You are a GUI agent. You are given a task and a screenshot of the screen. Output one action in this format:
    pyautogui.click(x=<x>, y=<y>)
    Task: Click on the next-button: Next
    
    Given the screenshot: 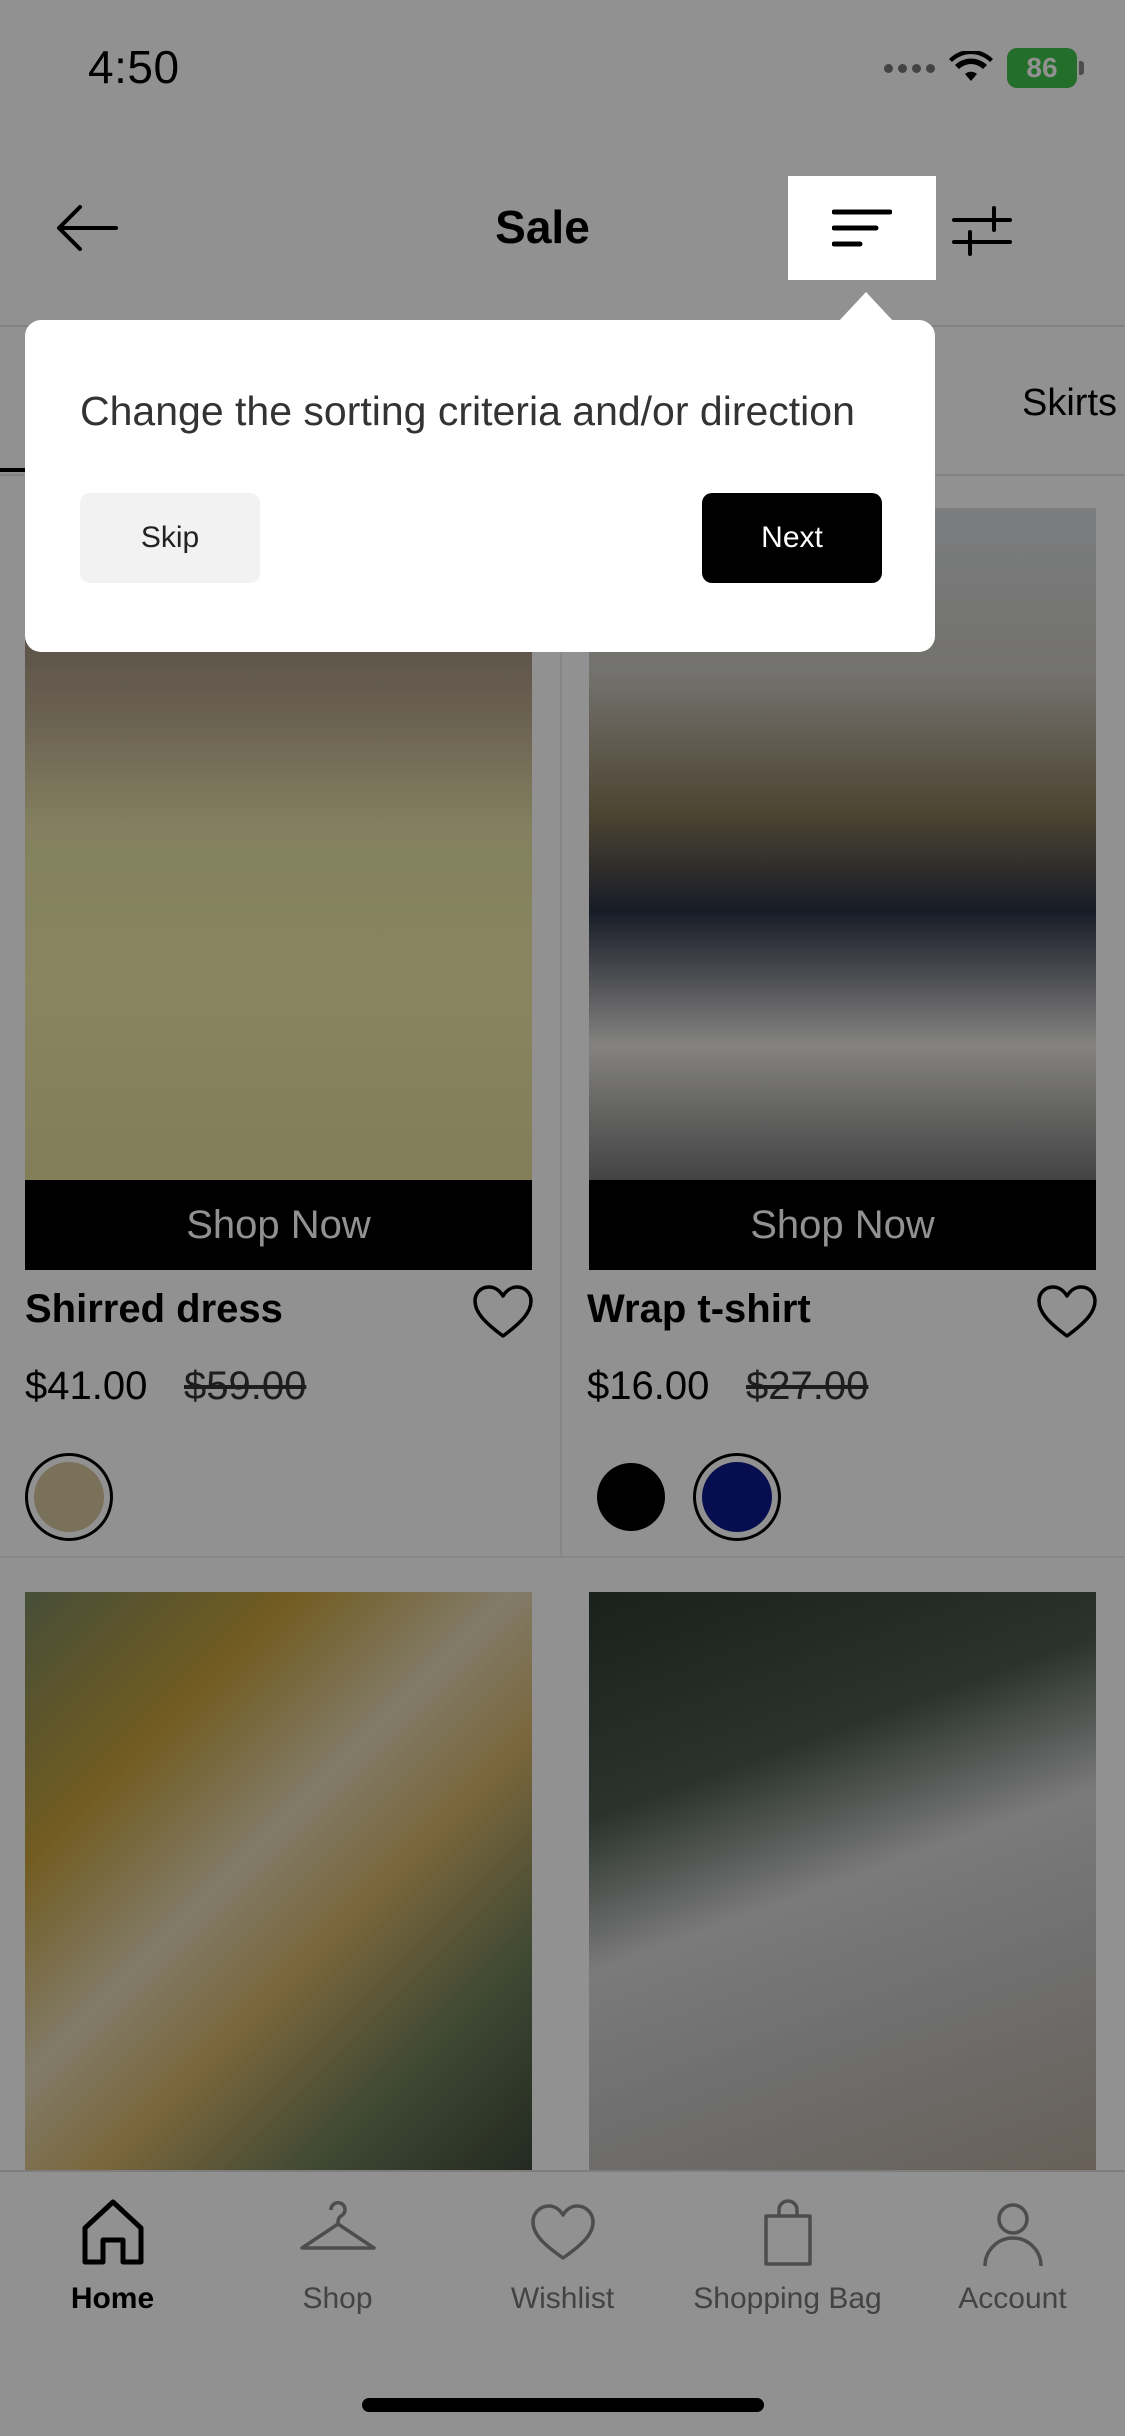 What is the action you would take?
    pyautogui.click(x=792, y=538)
    